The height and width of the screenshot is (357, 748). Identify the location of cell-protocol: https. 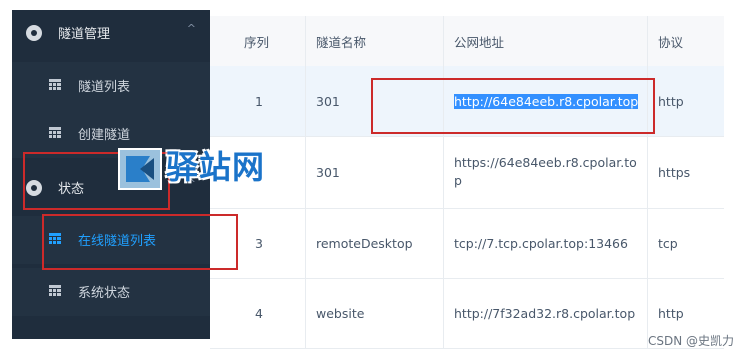
(674, 172).